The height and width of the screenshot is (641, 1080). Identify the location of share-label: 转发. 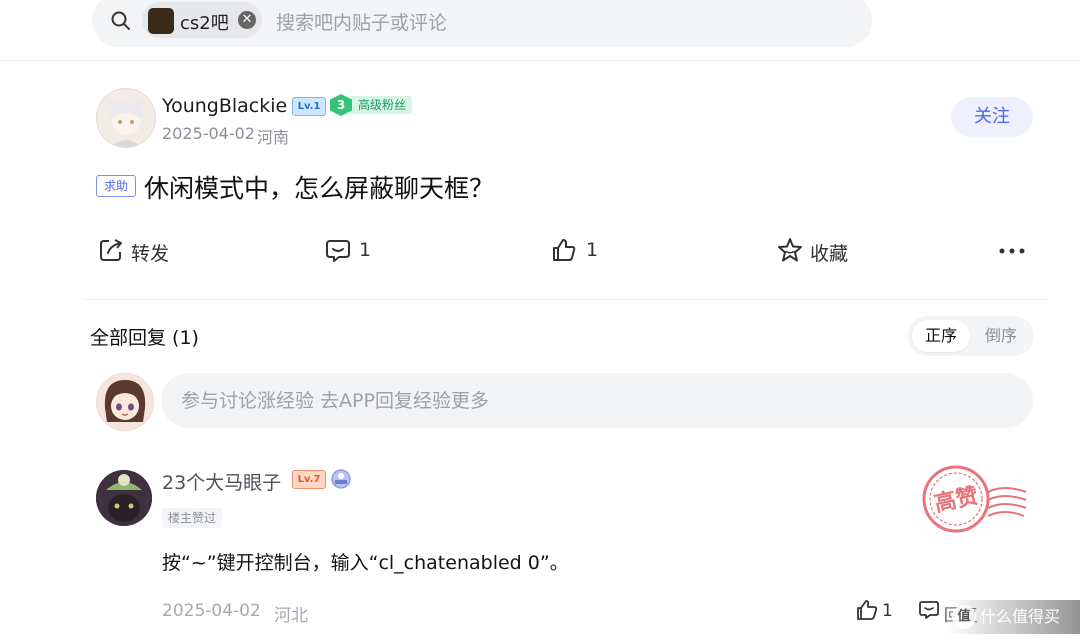
(150, 252).